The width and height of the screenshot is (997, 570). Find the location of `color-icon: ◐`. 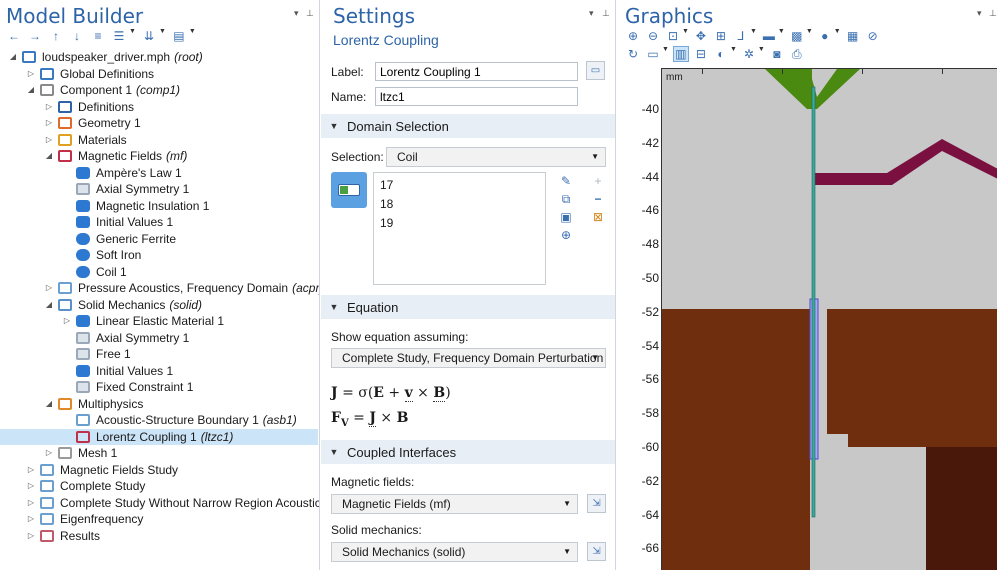

color-icon: ◐ is located at coordinates (721, 54).